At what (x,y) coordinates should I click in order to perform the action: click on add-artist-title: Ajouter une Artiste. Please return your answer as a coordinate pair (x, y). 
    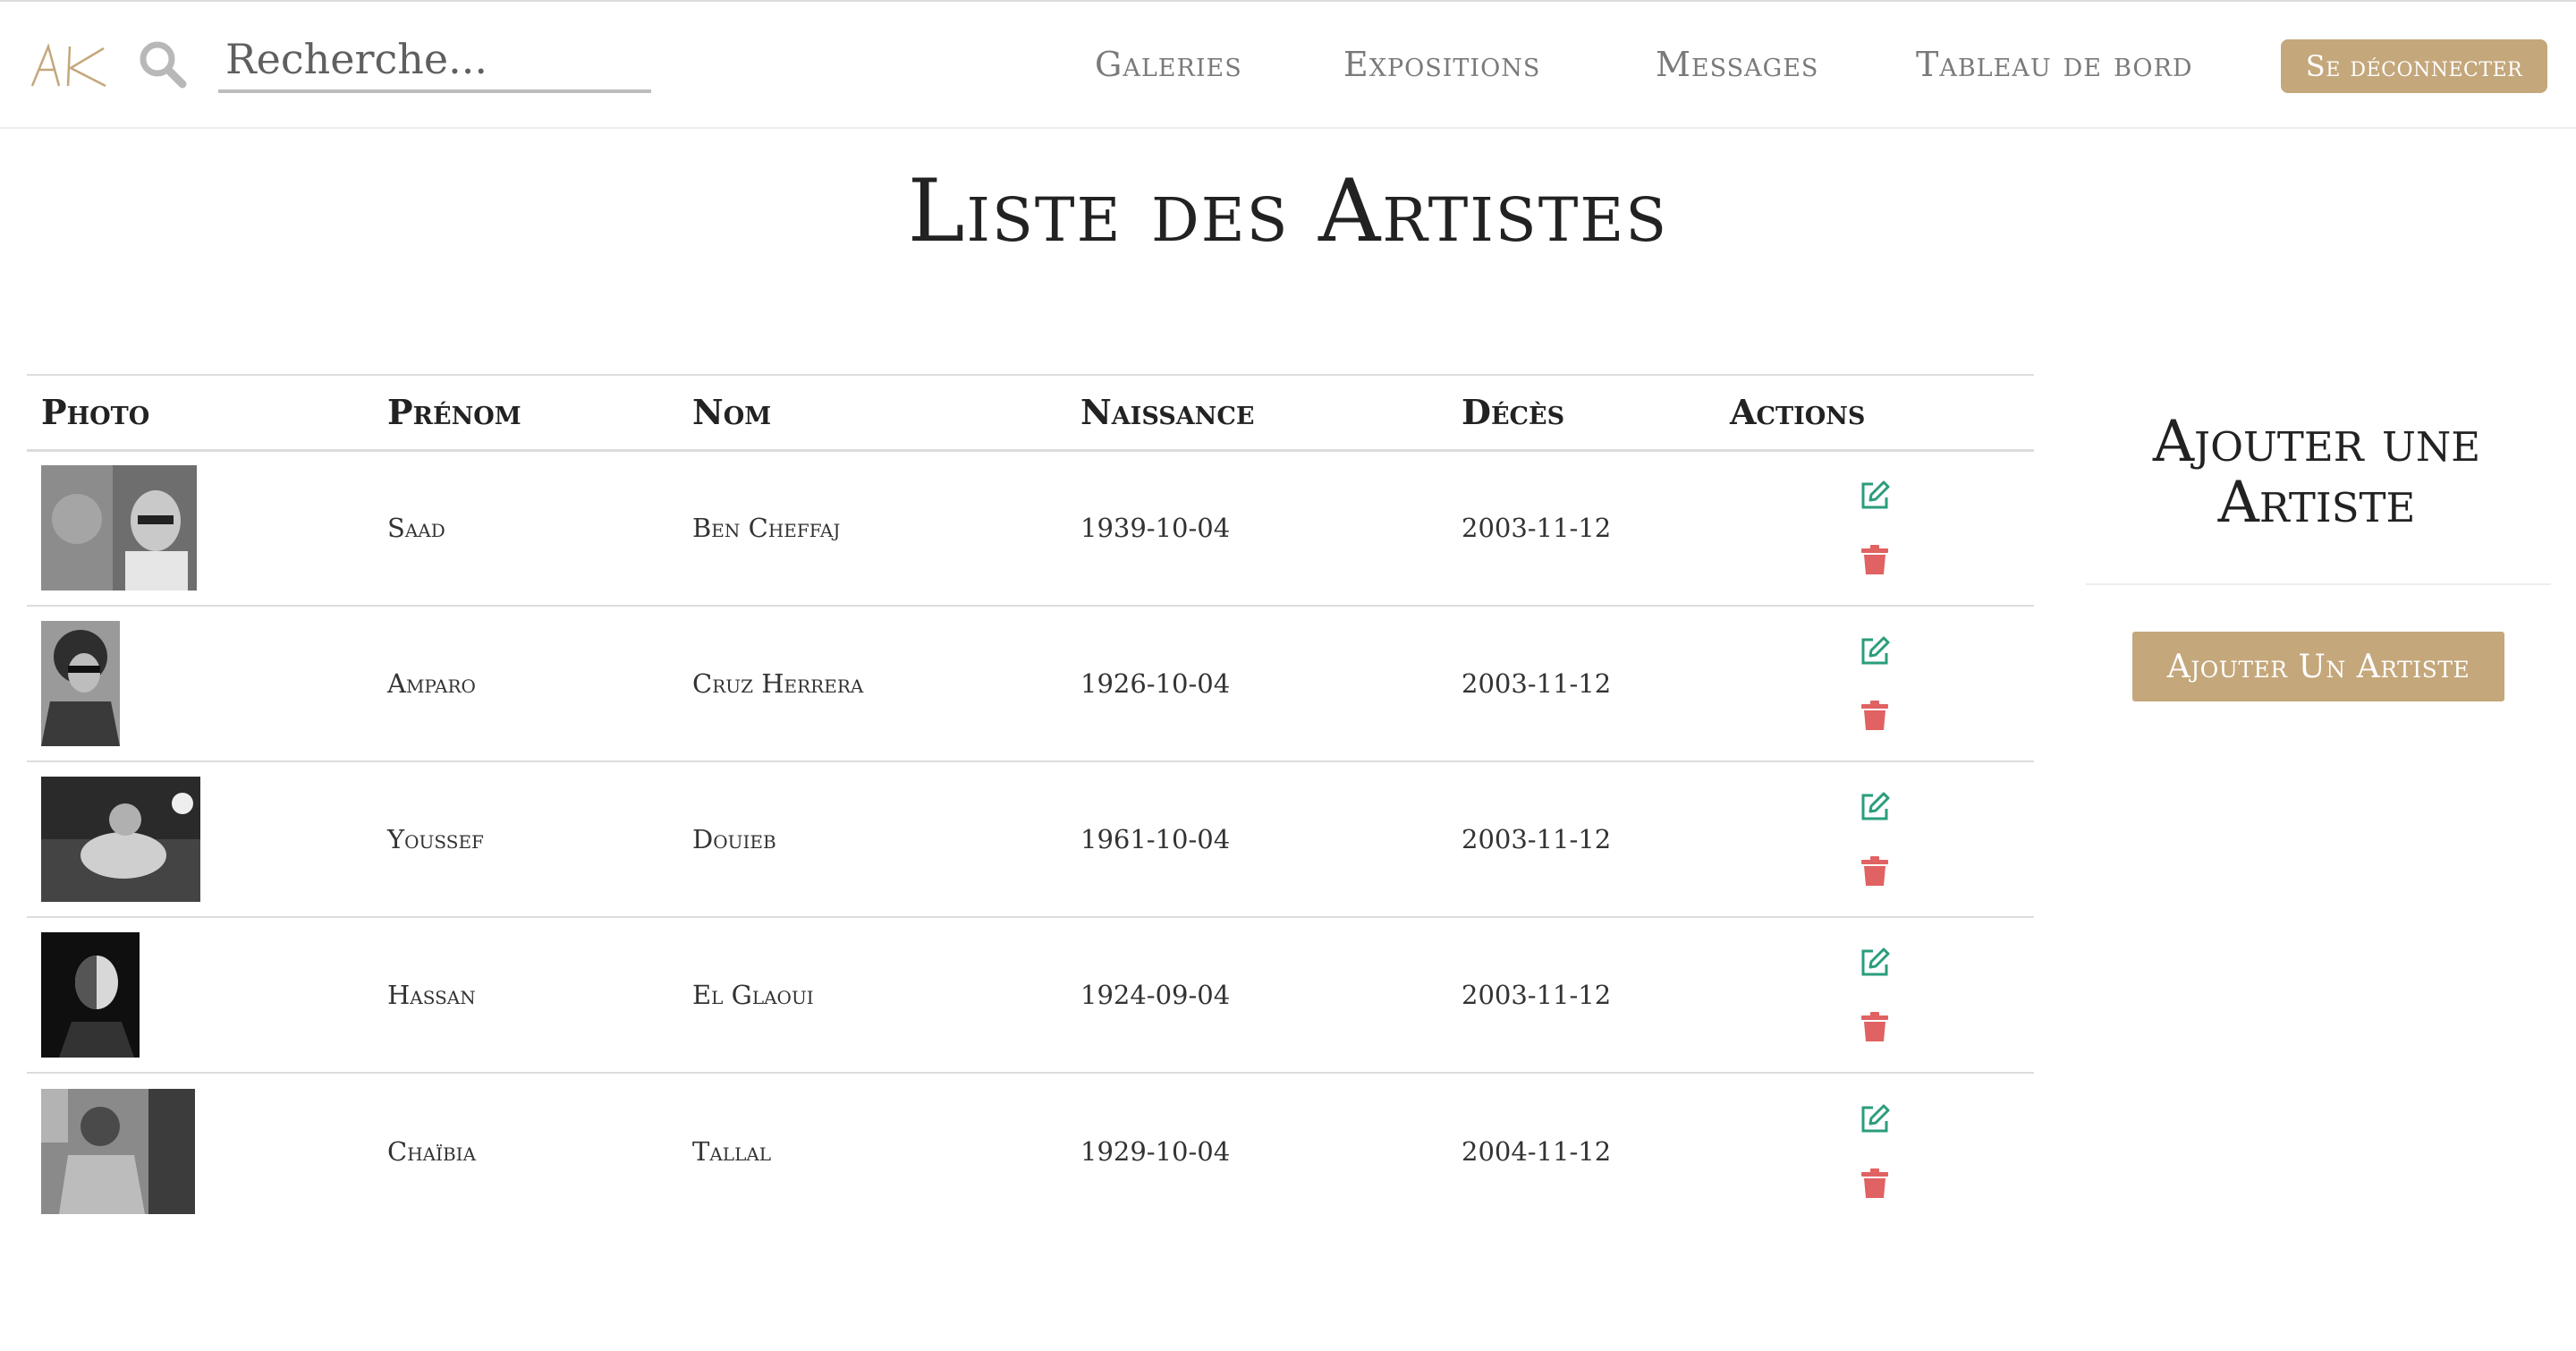
    Looking at the image, I should click on (2316, 473).